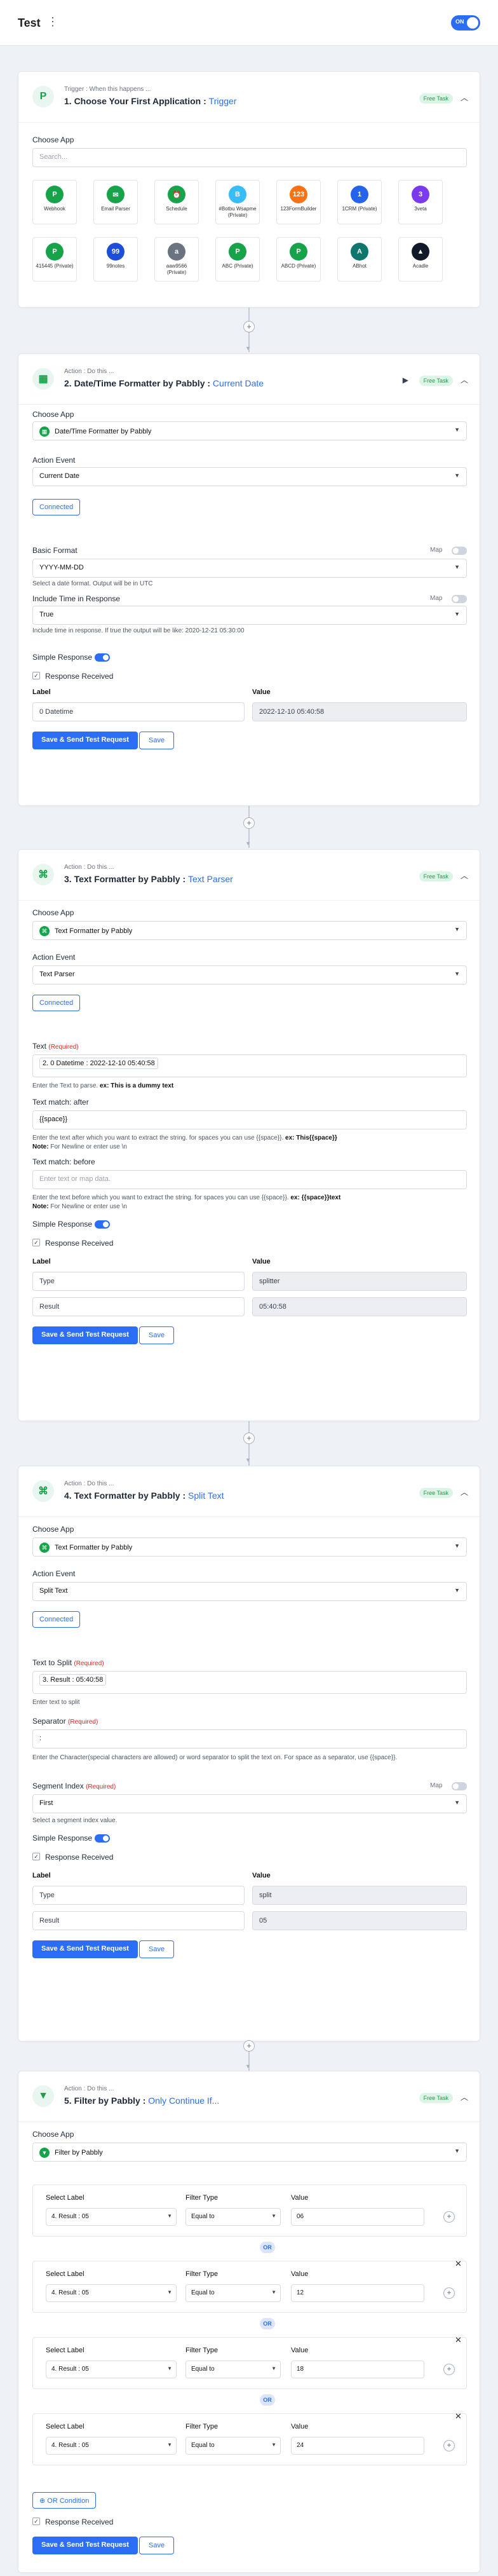 The image size is (498, 2576). Describe the element at coordinates (250, 2152) in the screenshot. I see `app-select: ▼ Filter by Pabbly ▼` at that location.